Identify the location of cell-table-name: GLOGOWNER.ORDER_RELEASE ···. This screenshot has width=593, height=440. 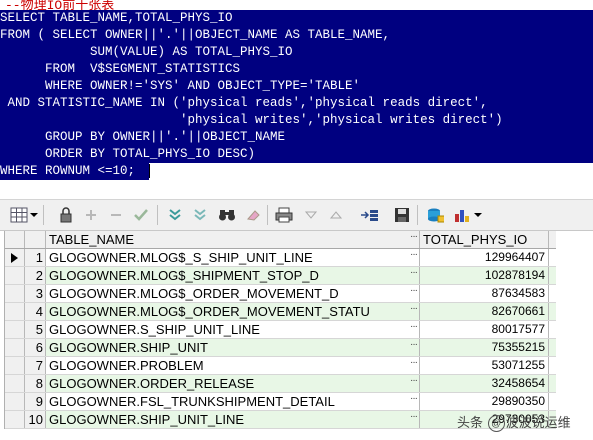
(233, 383).